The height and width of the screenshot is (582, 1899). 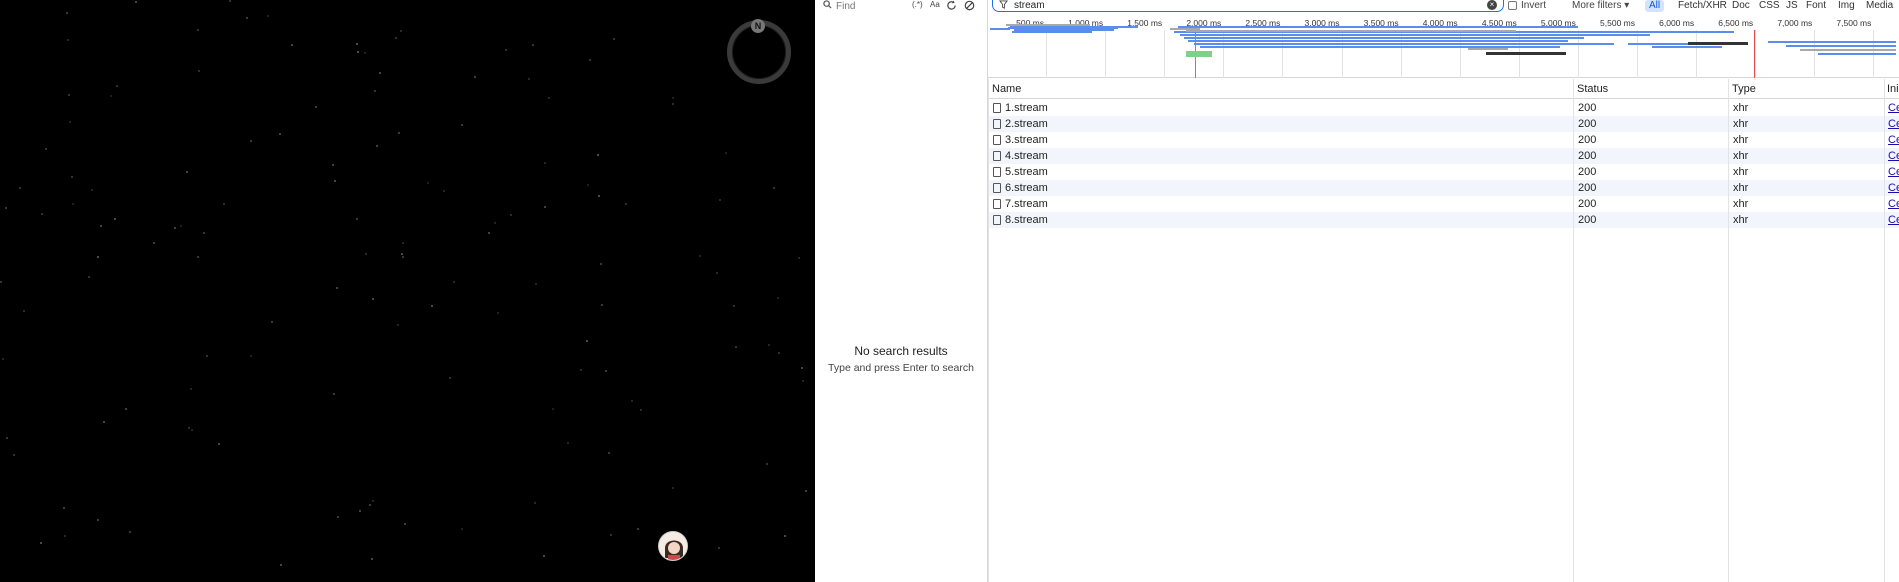 What do you see at coordinates (1879, 6) in the screenshot?
I see `type-filter-media: Media` at bounding box center [1879, 6].